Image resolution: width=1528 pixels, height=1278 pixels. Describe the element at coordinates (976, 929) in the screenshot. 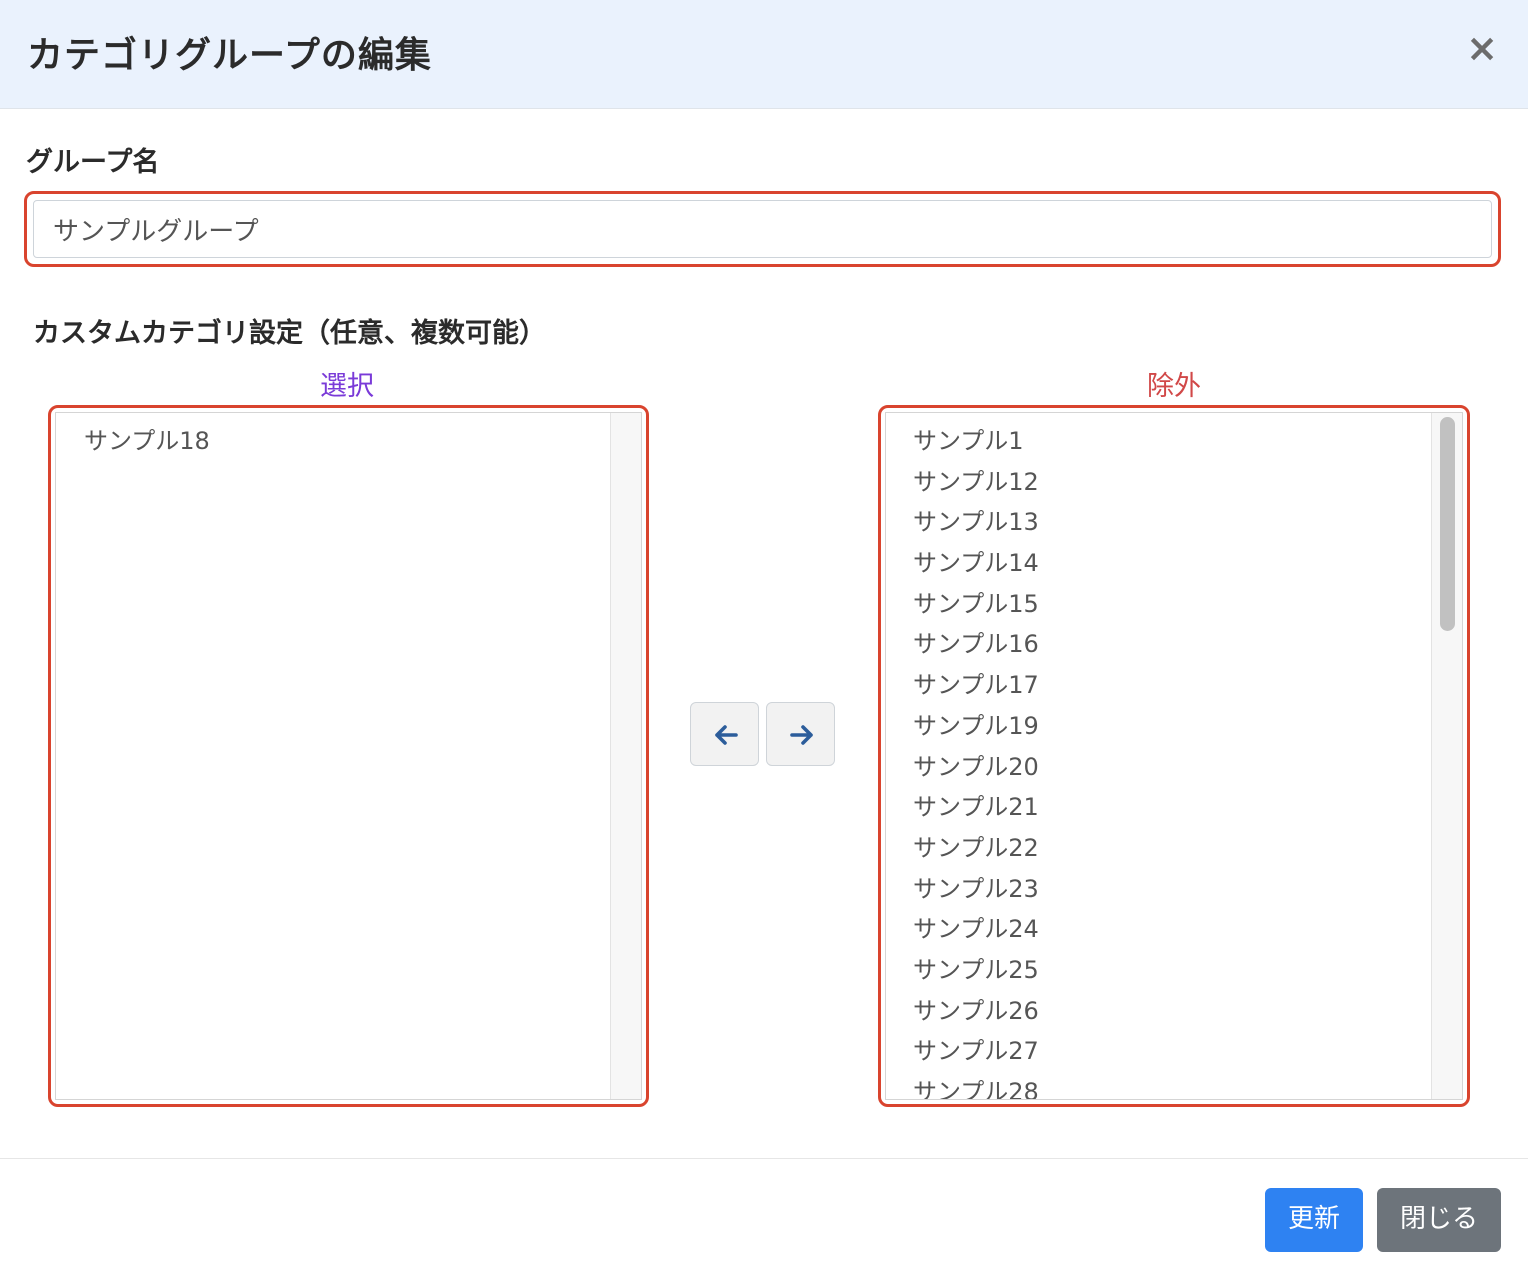

I see `list-item: サンプル24` at that location.